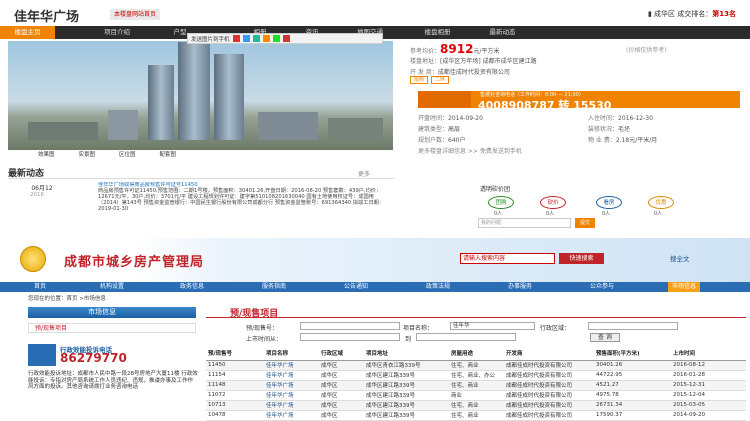  I want to click on project-name-label: 项目名称：, so click(418, 328).